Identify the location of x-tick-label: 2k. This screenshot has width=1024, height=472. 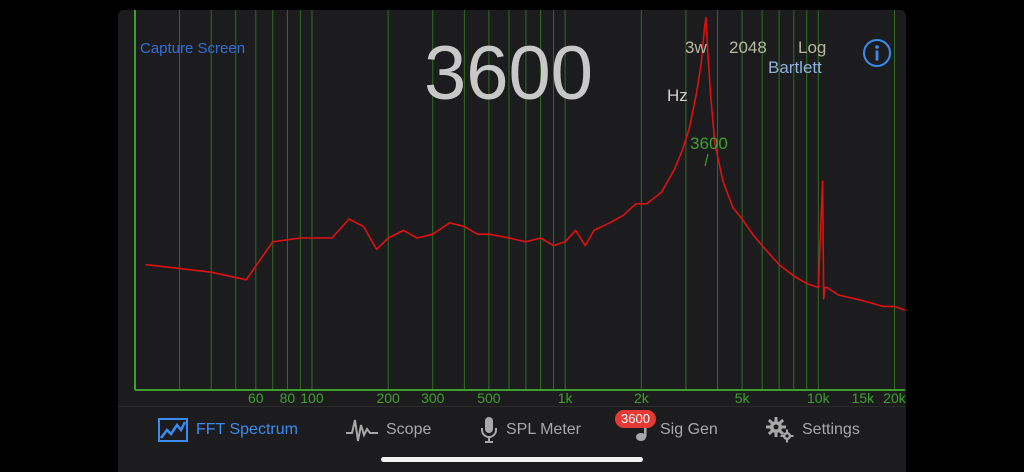
(642, 398).